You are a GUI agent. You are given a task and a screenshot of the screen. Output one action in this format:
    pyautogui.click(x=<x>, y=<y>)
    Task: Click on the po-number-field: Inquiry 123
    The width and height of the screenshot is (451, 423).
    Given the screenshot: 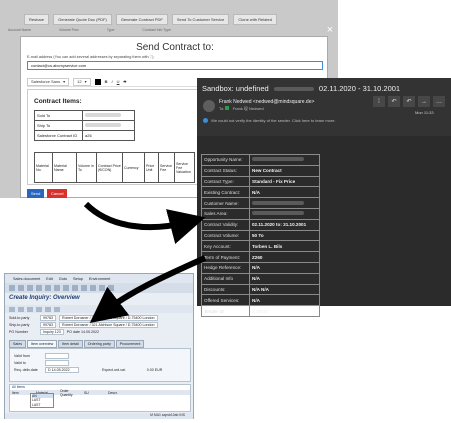 What is the action you would take?
    pyautogui.click(x=52, y=332)
    